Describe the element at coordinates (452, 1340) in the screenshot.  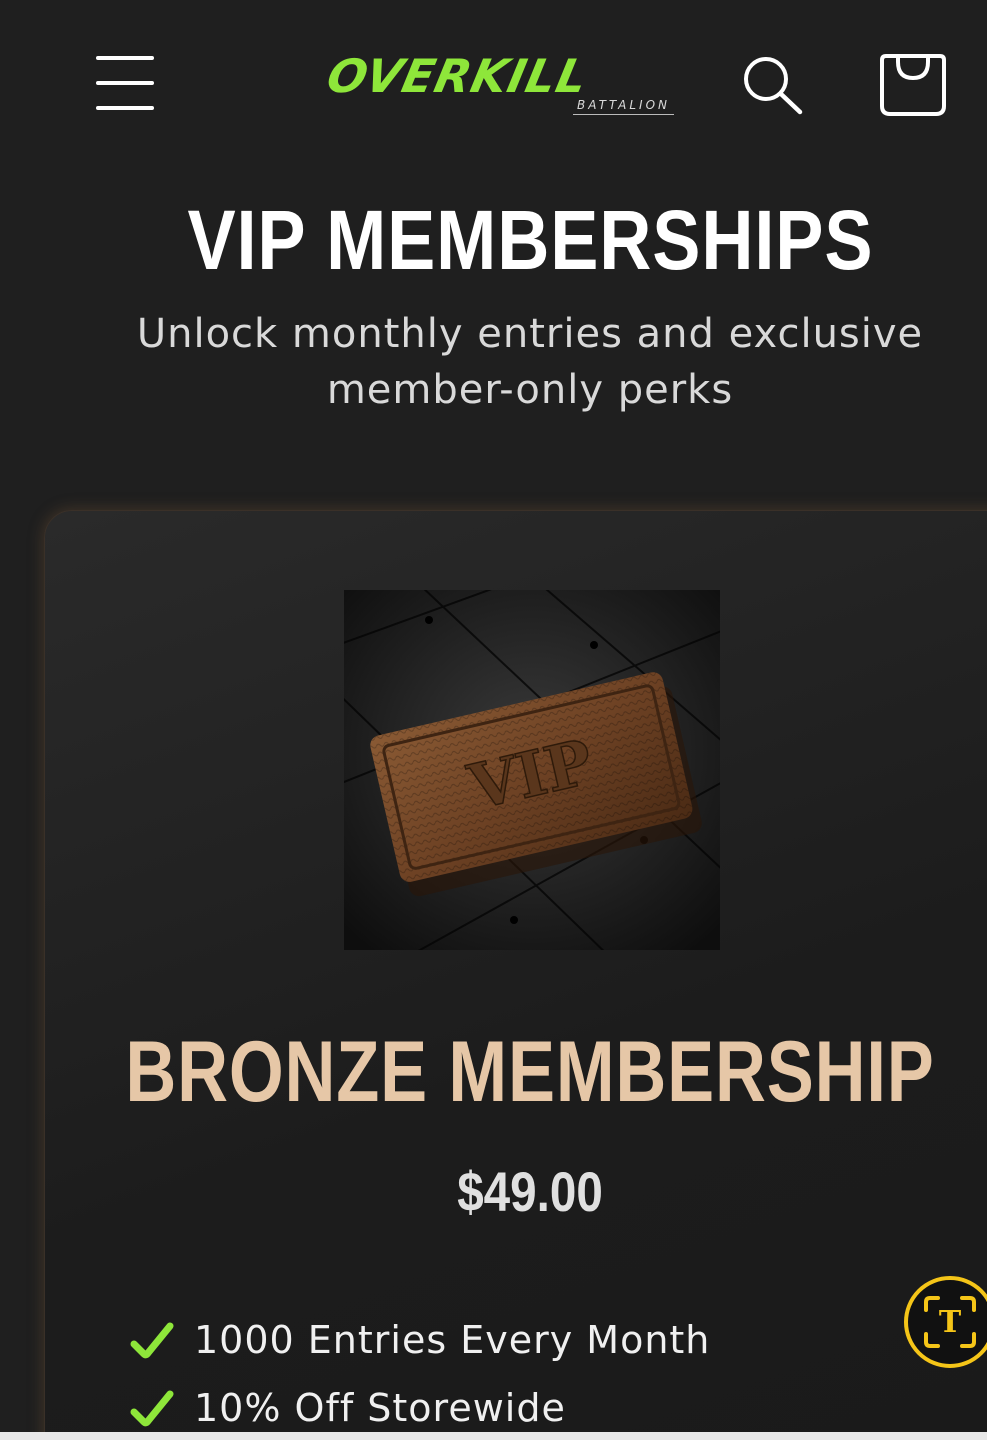
I see `feature-label: 1000 Entries Every Month` at that location.